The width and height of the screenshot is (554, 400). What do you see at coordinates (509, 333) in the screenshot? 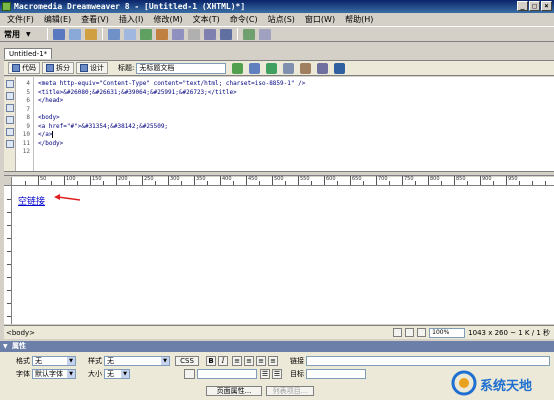
I see `window-size-readout: 1043 x 260 ~ 1 K / 1 秒` at bounding box center [509, 333].